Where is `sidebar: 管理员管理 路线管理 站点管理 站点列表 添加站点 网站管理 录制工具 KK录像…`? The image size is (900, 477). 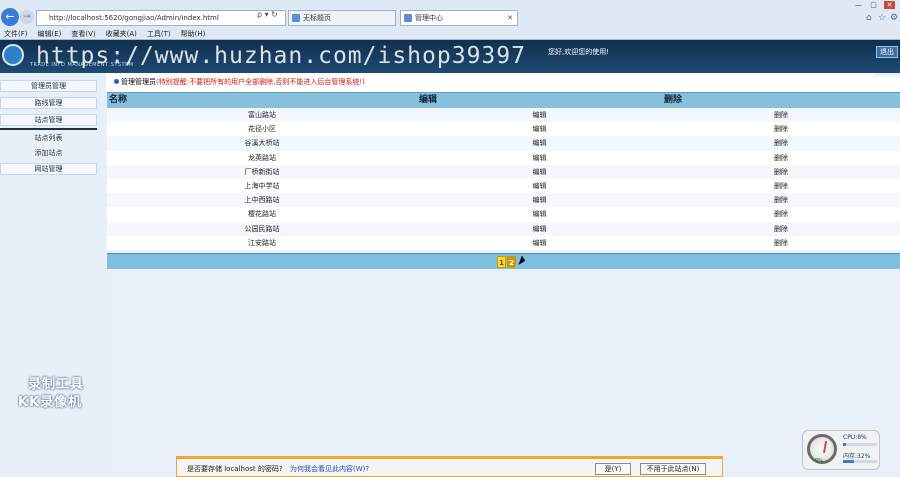
sidebar: 管理员管理 路线管理 站点管理 站点列表 添加站点 网站管理 录制工具 KK录像… is located at coordinates (53, 275).